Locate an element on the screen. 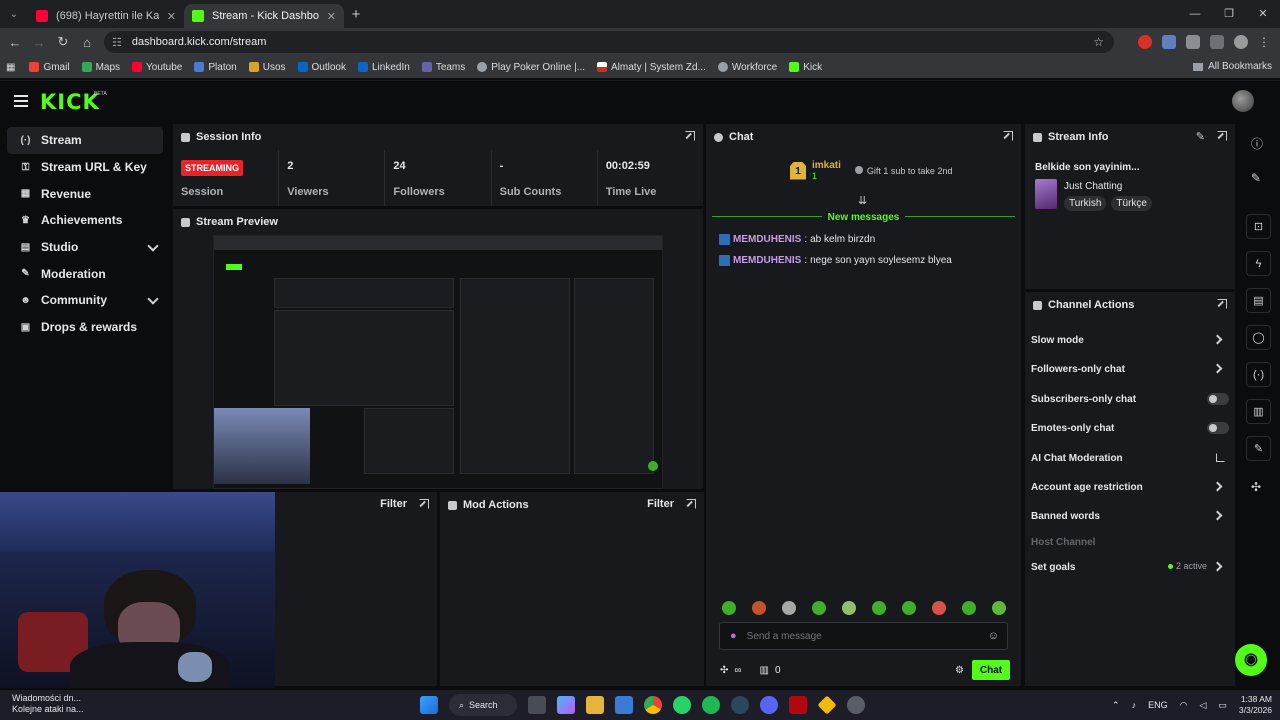 Image resolution: width=1280 pixels, height=720 pixels. sidebar-item-stream-url-key: ⚿ Stream URL & Key is located at coordinates (85, 167).